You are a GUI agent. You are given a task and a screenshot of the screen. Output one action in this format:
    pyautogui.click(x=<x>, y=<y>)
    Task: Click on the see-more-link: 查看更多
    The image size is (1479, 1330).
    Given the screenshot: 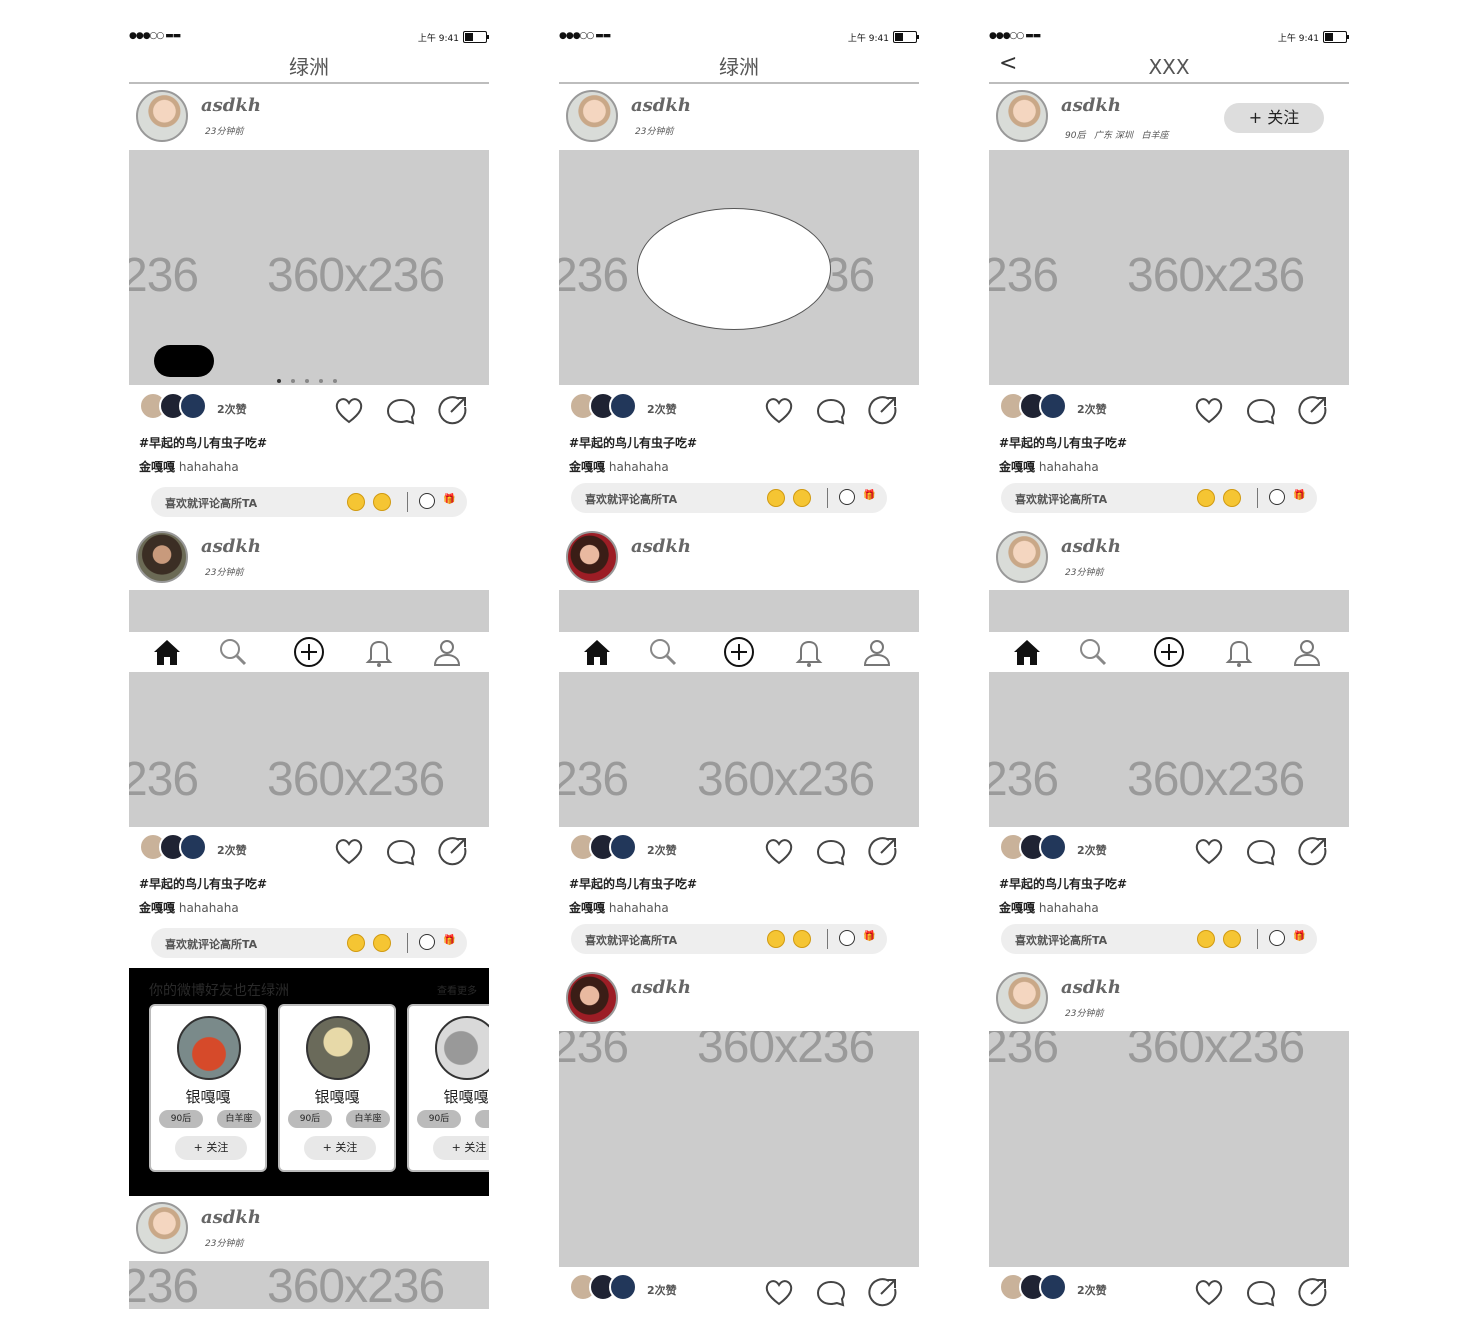 What is the action you would take?
    pyautogui.click(x=457, y=989)
    